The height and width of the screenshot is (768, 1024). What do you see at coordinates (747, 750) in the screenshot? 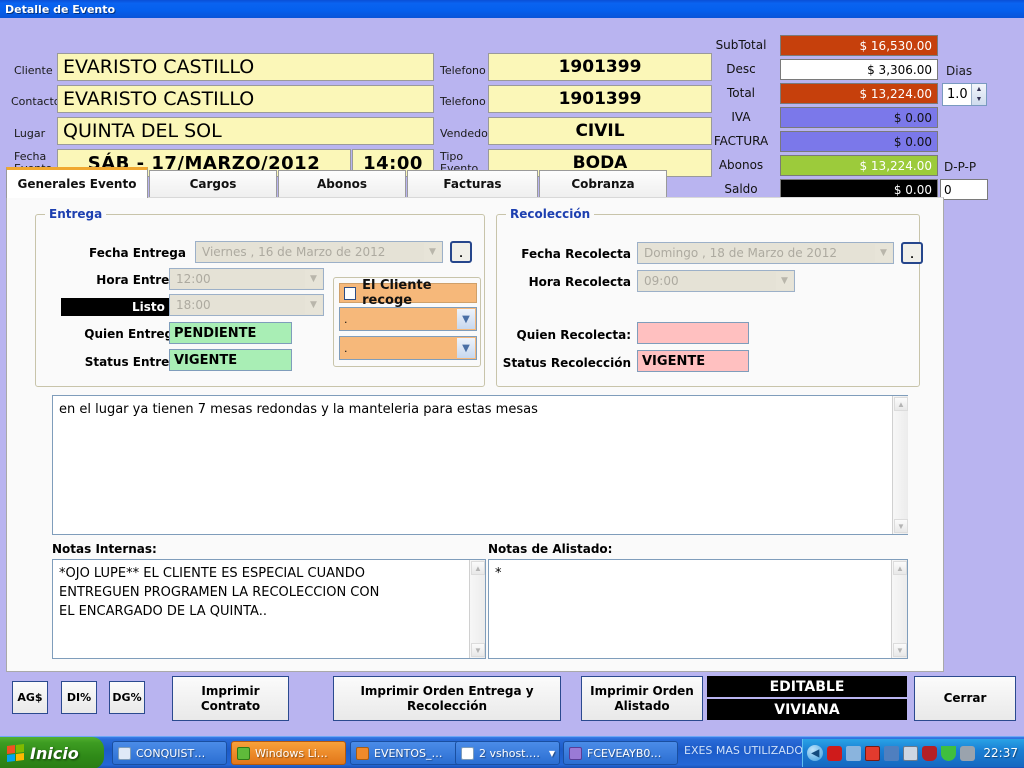
I see `taskbar-group-label: EXES MAS UTILIZADOS` at bounding box center [747, 750].